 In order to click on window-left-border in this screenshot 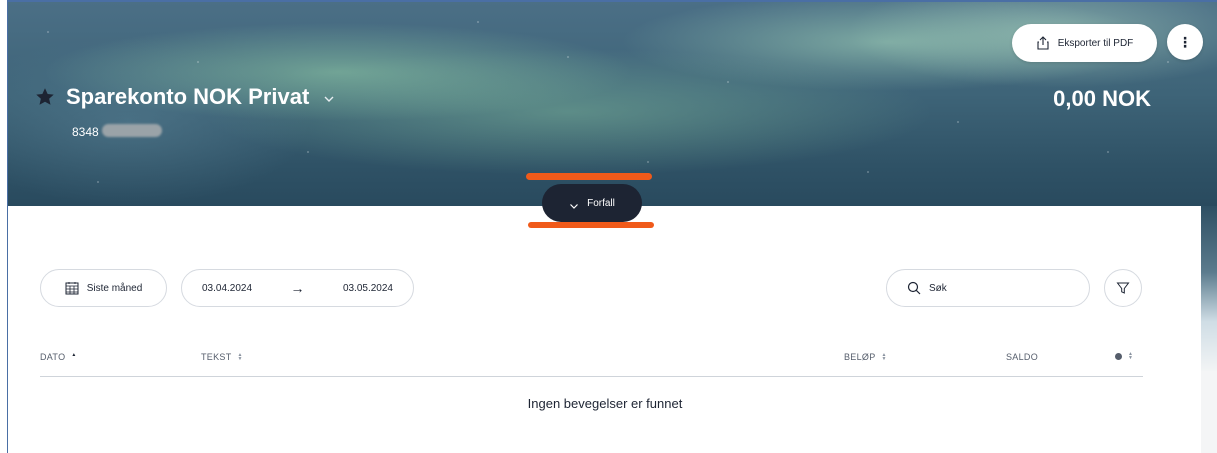, I will do `click(4, 226)`.